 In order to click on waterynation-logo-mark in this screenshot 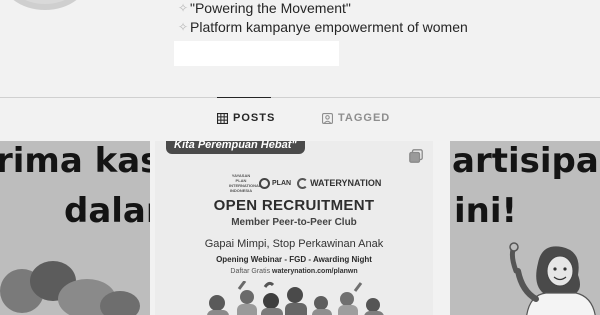, I will do `click(303, 183)`.